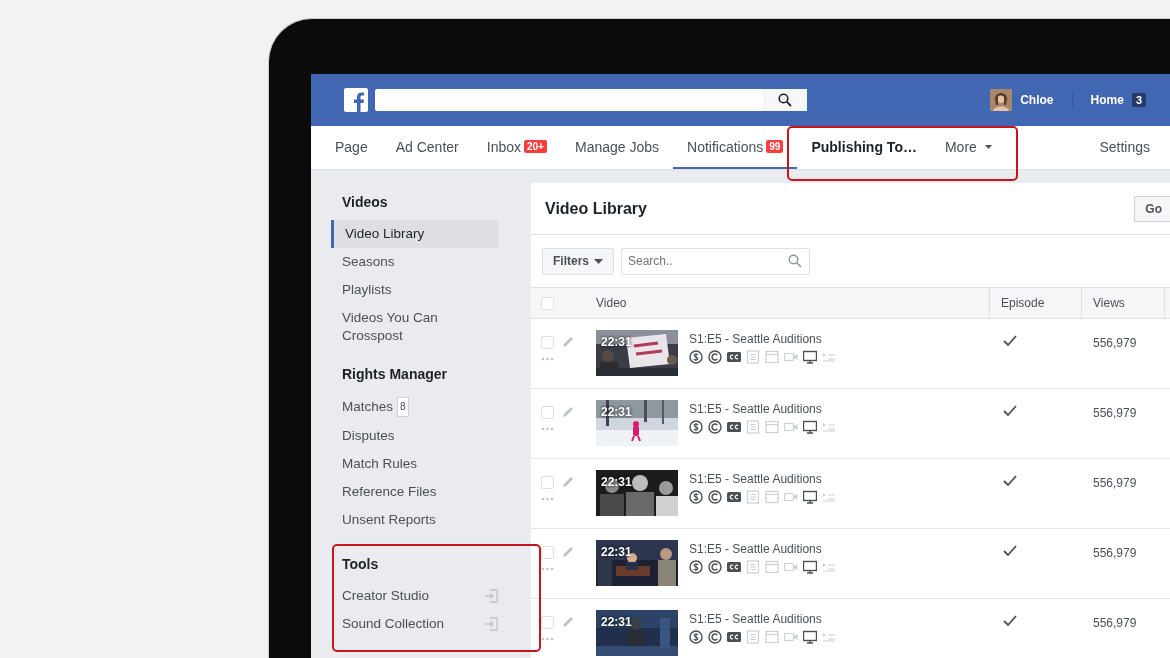 Image resolution: width=1170 pixels, height=658 pixels. What do you see at coordinates (420, 436) in the screenshot?
I see `sidebar-item: Disputes` at bounding box center [420, 436].